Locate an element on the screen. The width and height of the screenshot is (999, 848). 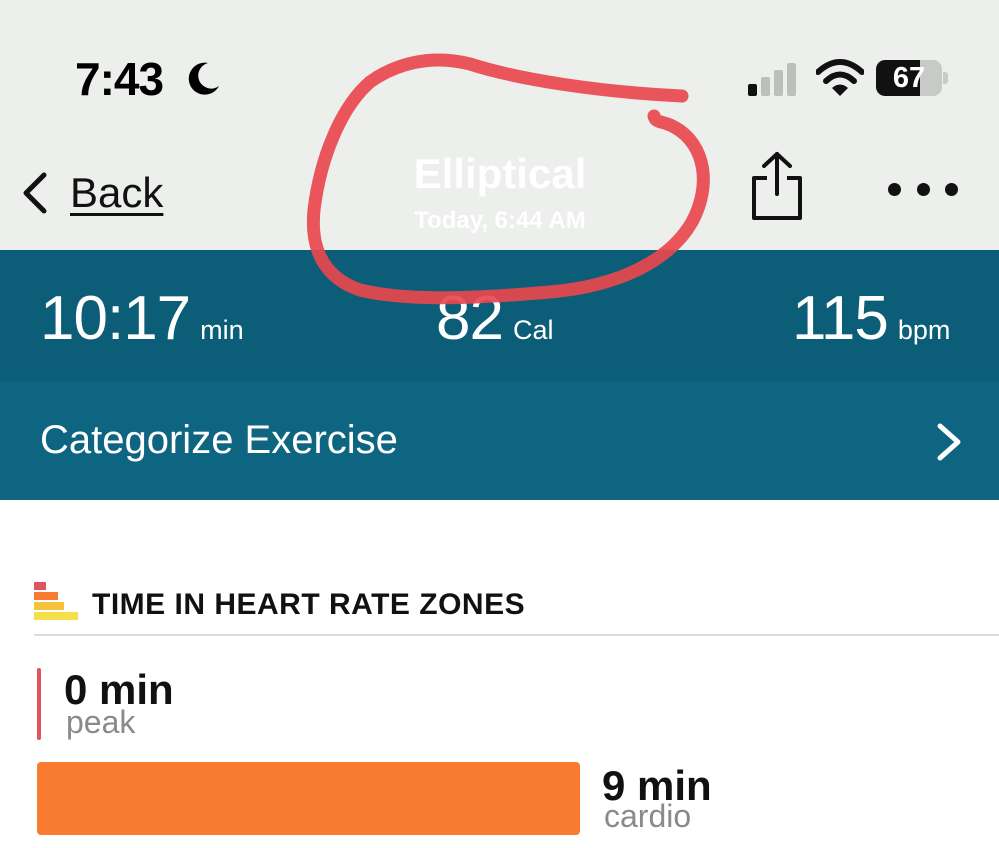
calories-stat: 82 Cal is located at coordinates (494, 318).